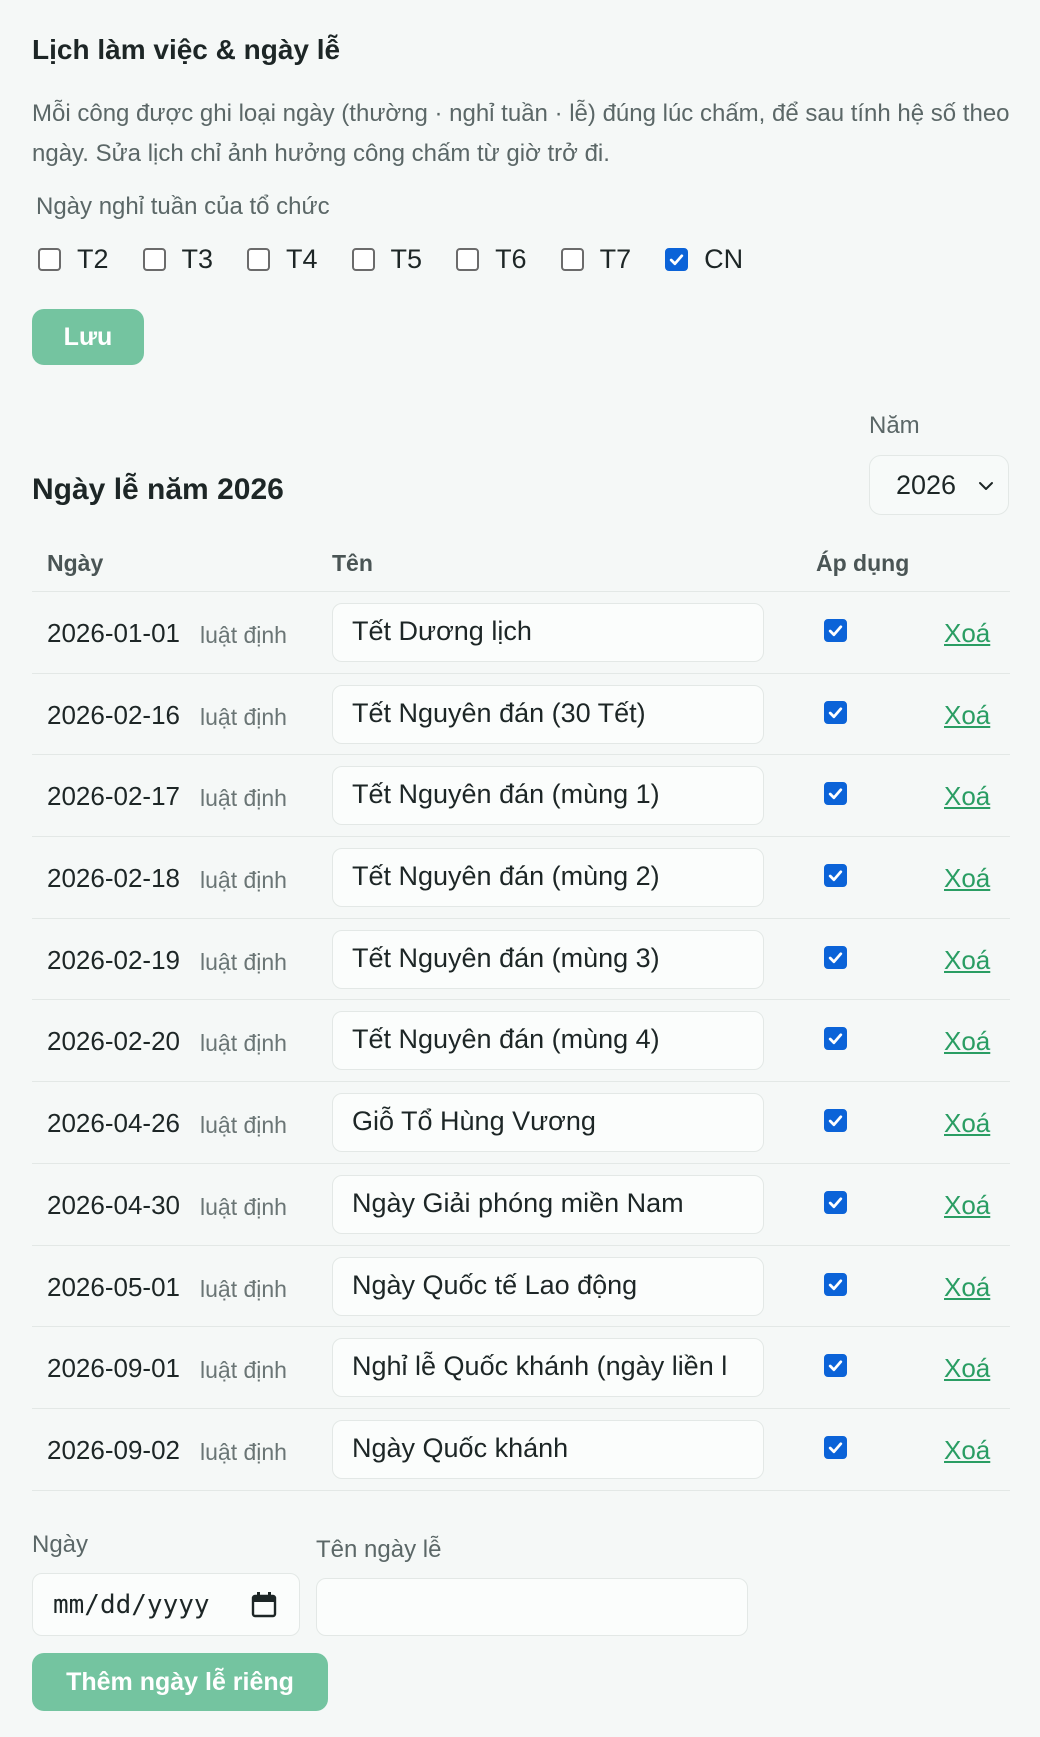  I want to click on holiday-name-input: Tết Dương lịch, so click(548, 632).